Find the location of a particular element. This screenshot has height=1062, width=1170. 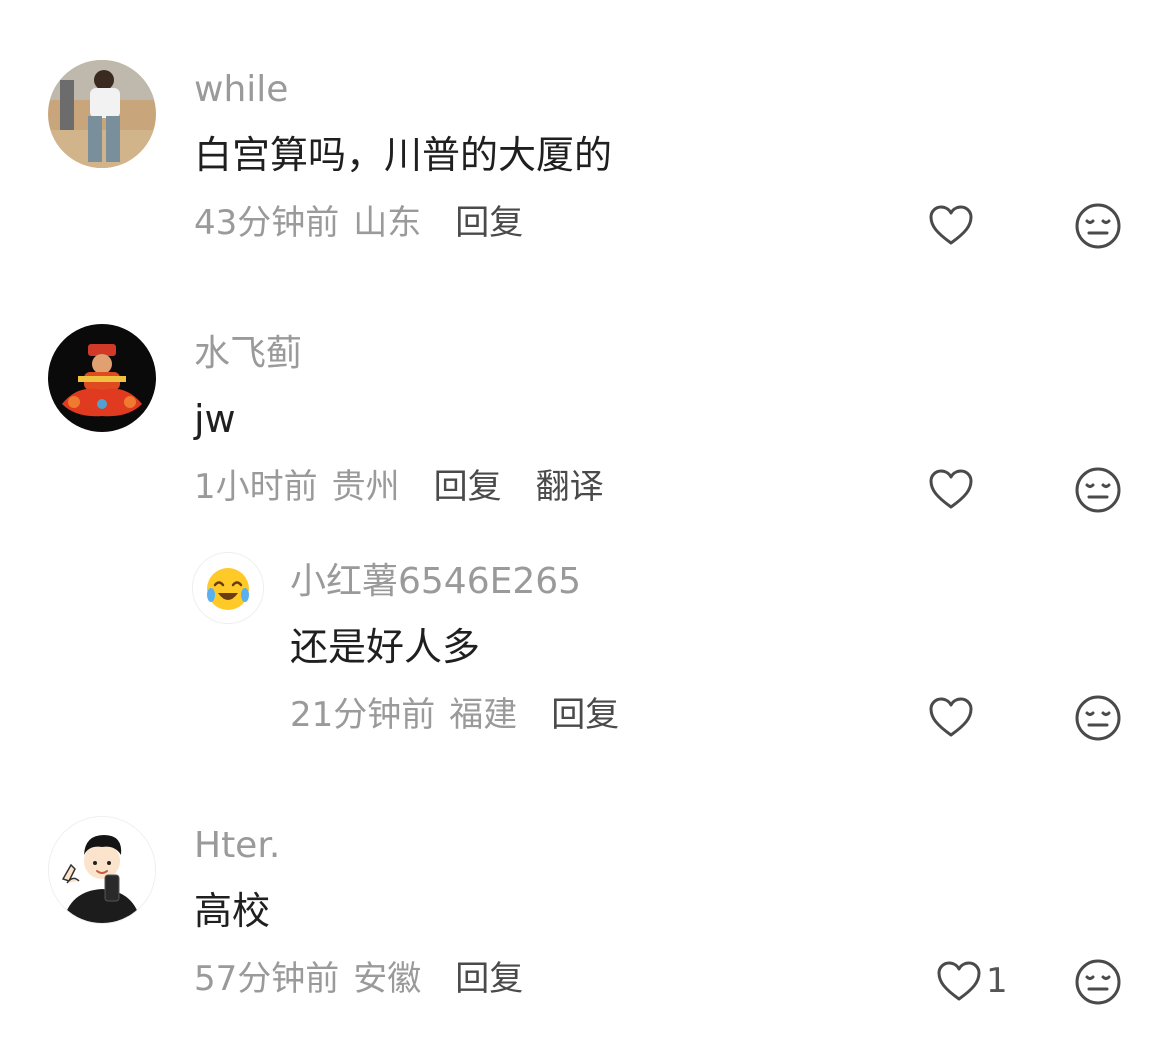

comment-username: 水飞蓟 is located at coordinates (248, 354).